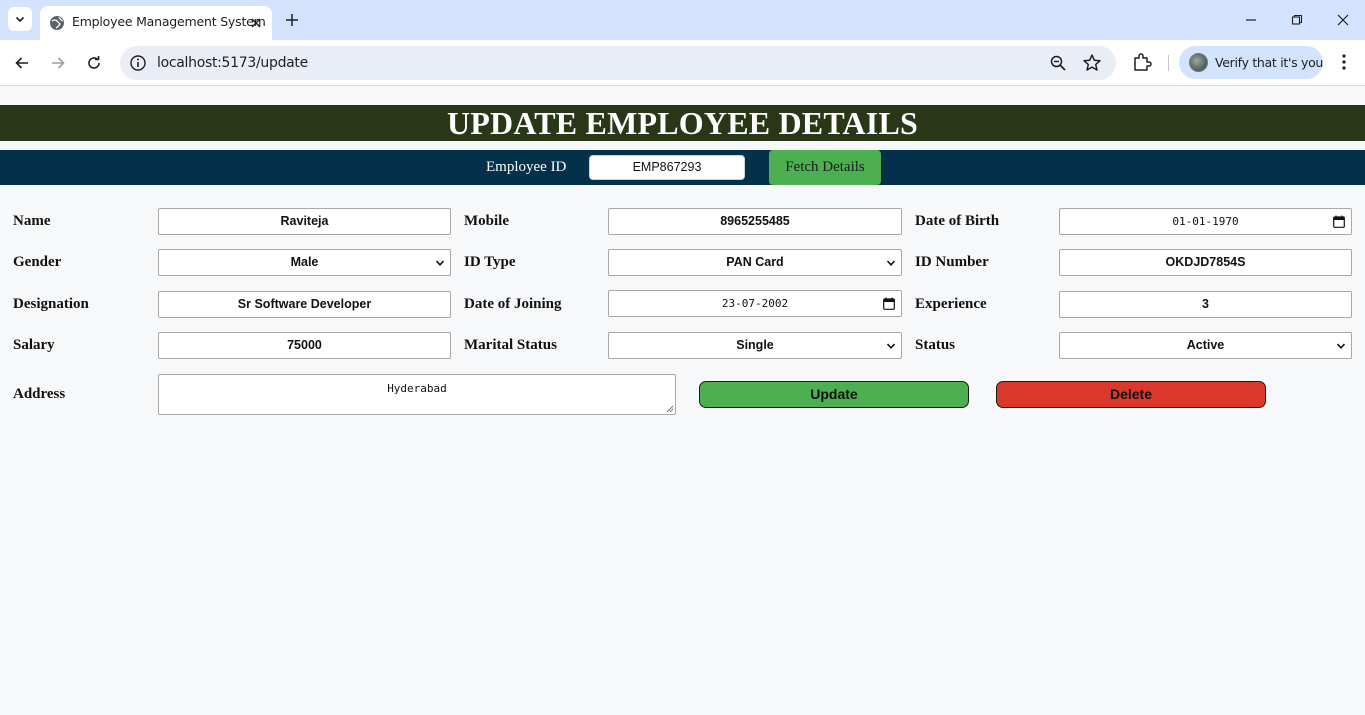 This screenshot has height=715, width=1365. Describe the element at coordinates (304, 304) in the screenshot. I see `designation-input: Sr Software Developer` at that location.